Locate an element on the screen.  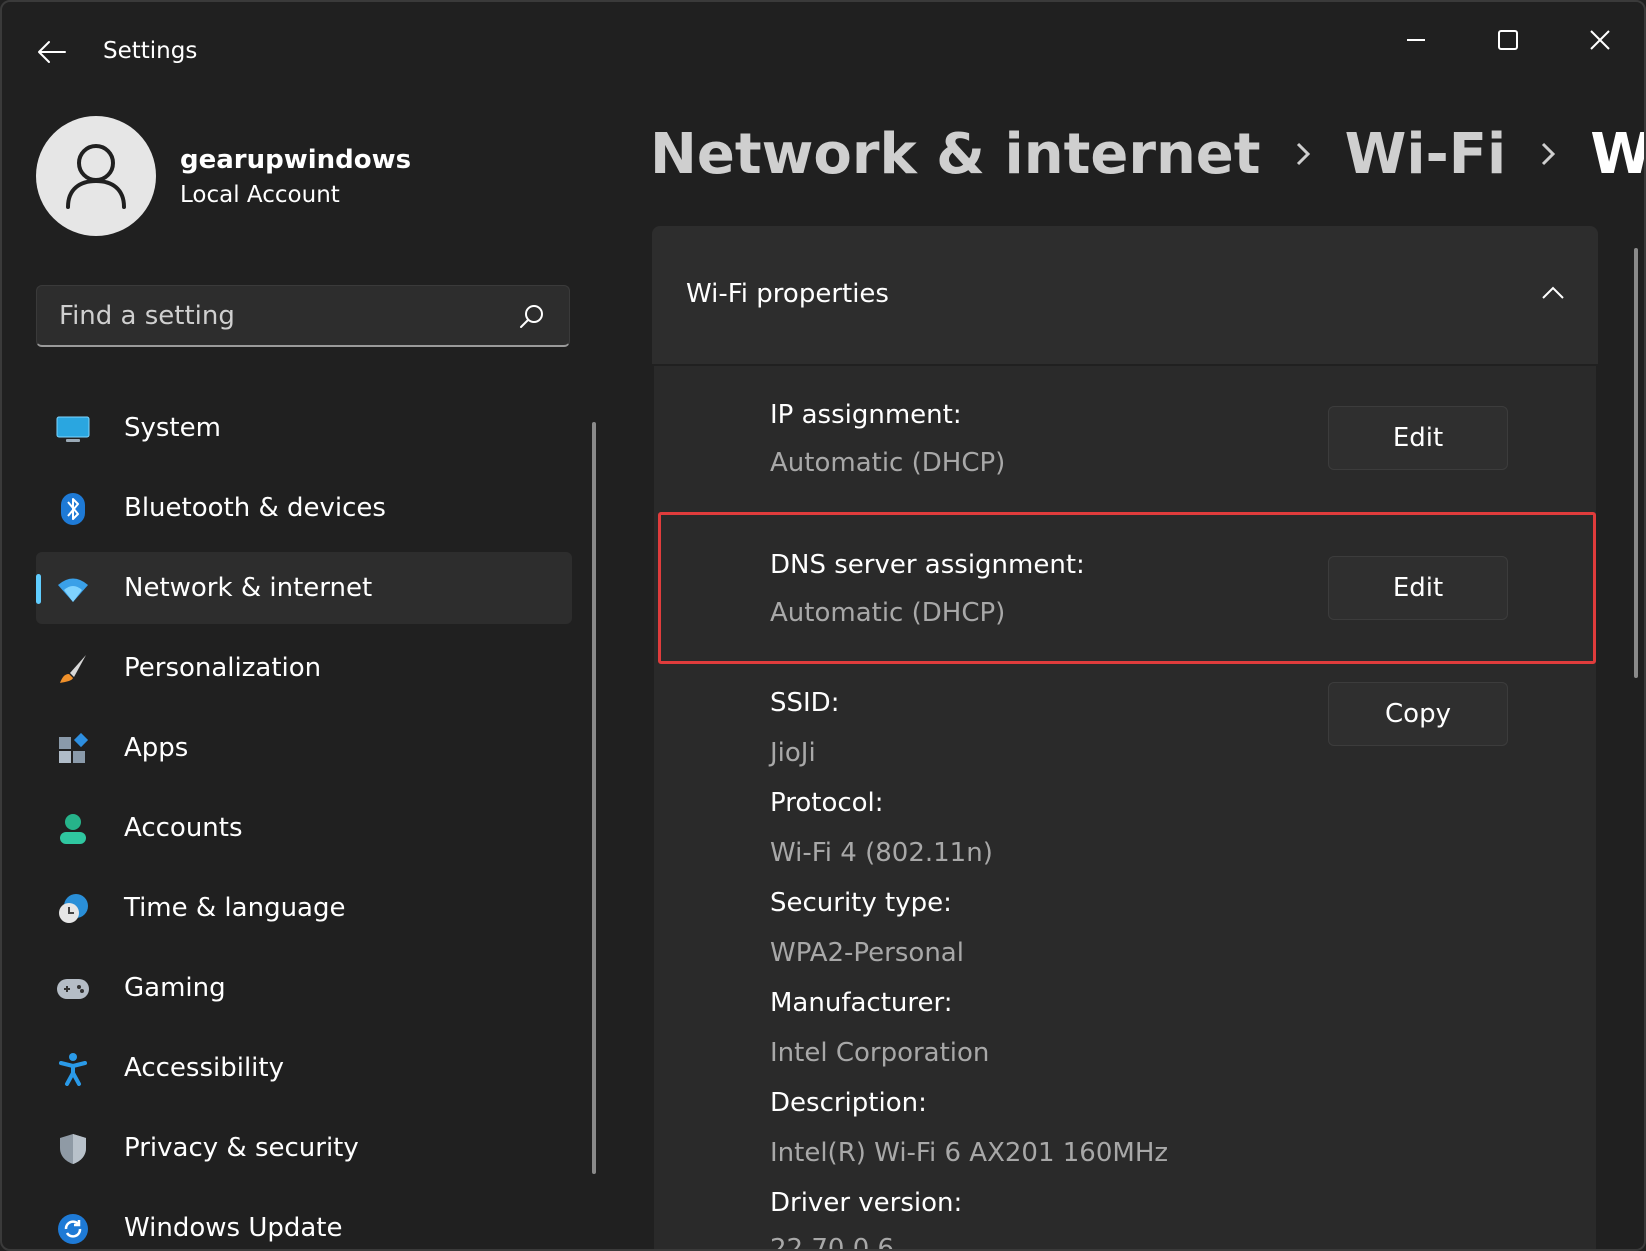
monitor-icon is located at coordinates (73, 429).